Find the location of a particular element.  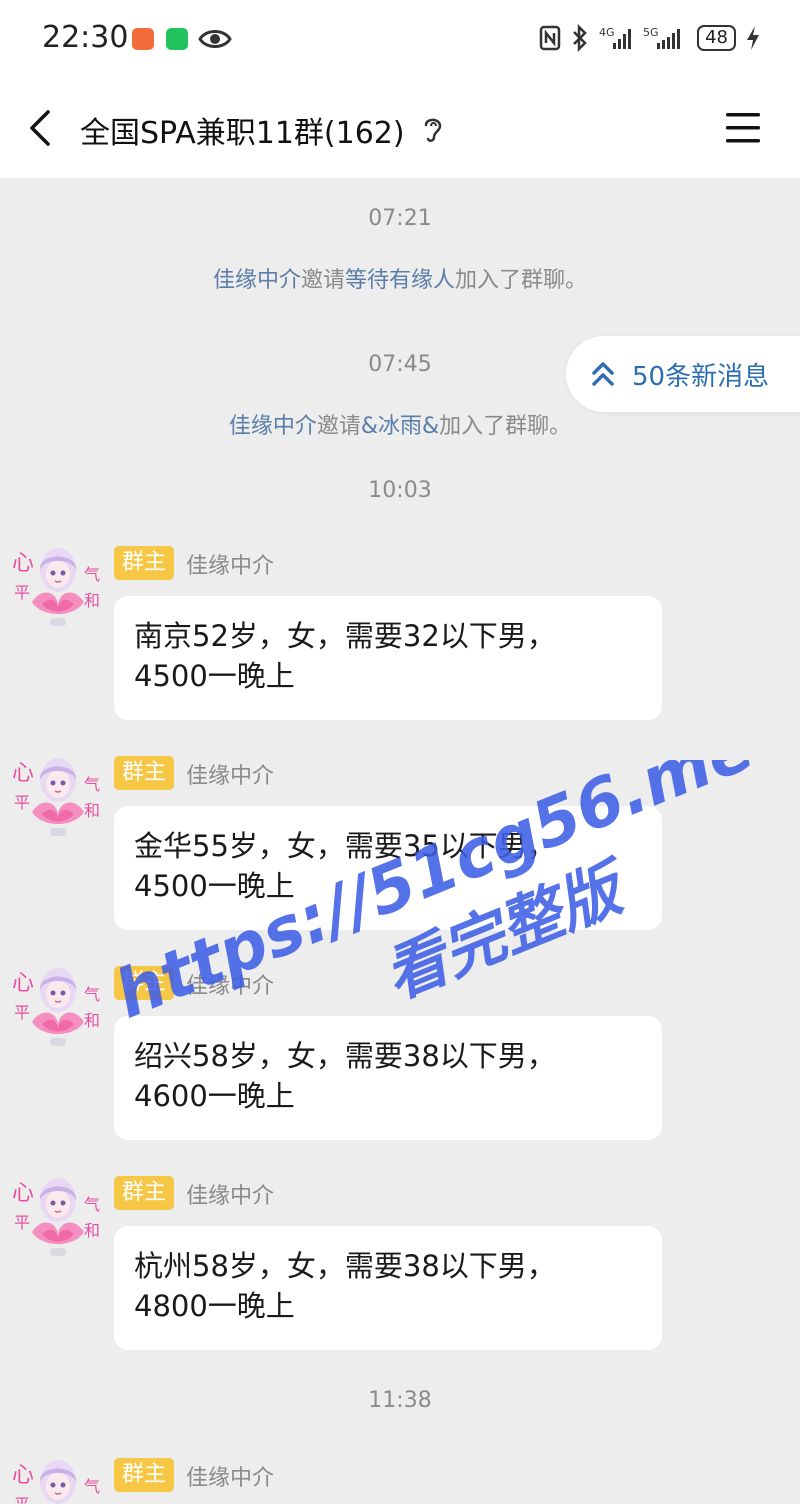

timestamp: 10:03 is located at coordinates (400, 490).